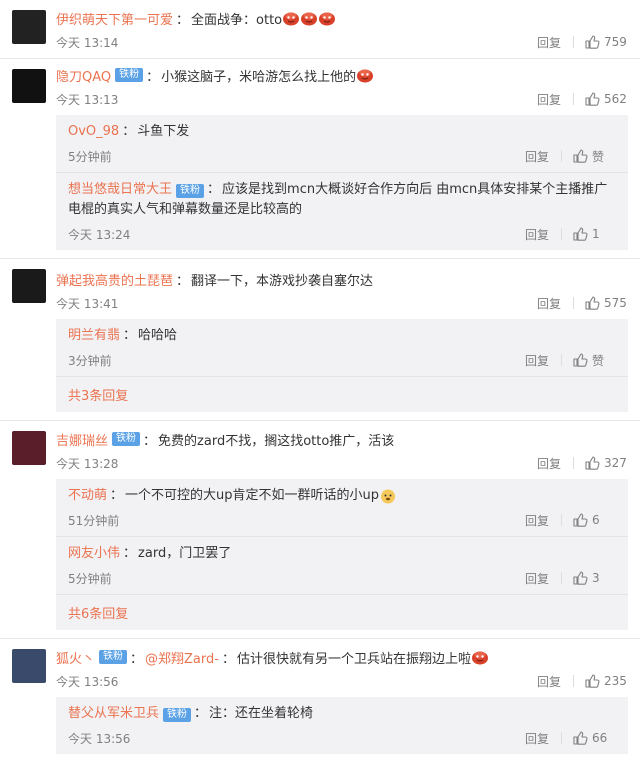 This screenshot has width=640, height=759. Describe the element at coordinates (87, 303) in the screenshot. I see `timestamp: 今天 13:41` at that location.